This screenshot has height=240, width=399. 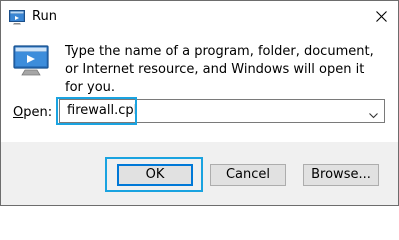 I want to click on cancel-button: Cancel, so click(x=248, y=175).